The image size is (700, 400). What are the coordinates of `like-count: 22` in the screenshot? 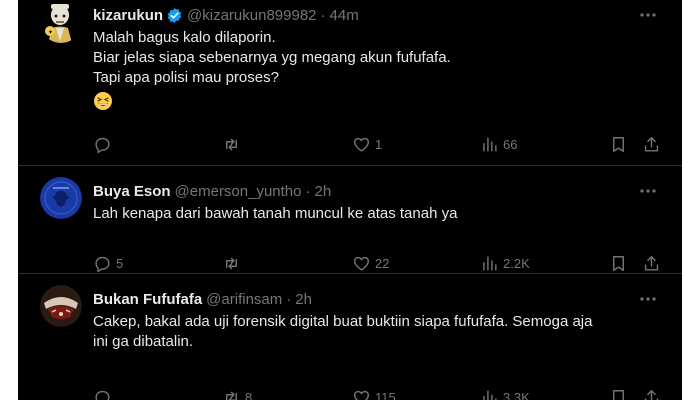 It's located at (382, 263).